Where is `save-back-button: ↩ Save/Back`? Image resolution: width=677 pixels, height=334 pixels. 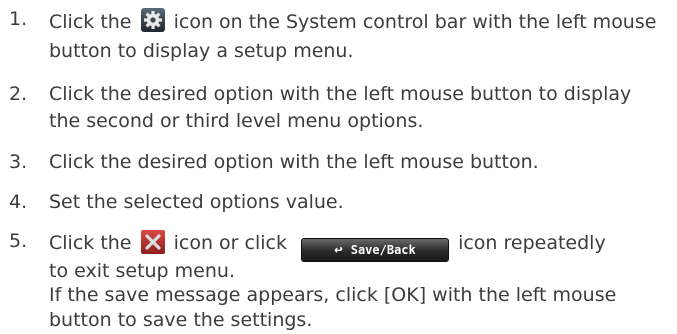
save-back-button: ↩ Save/Back is located at coordinates (375, 250).